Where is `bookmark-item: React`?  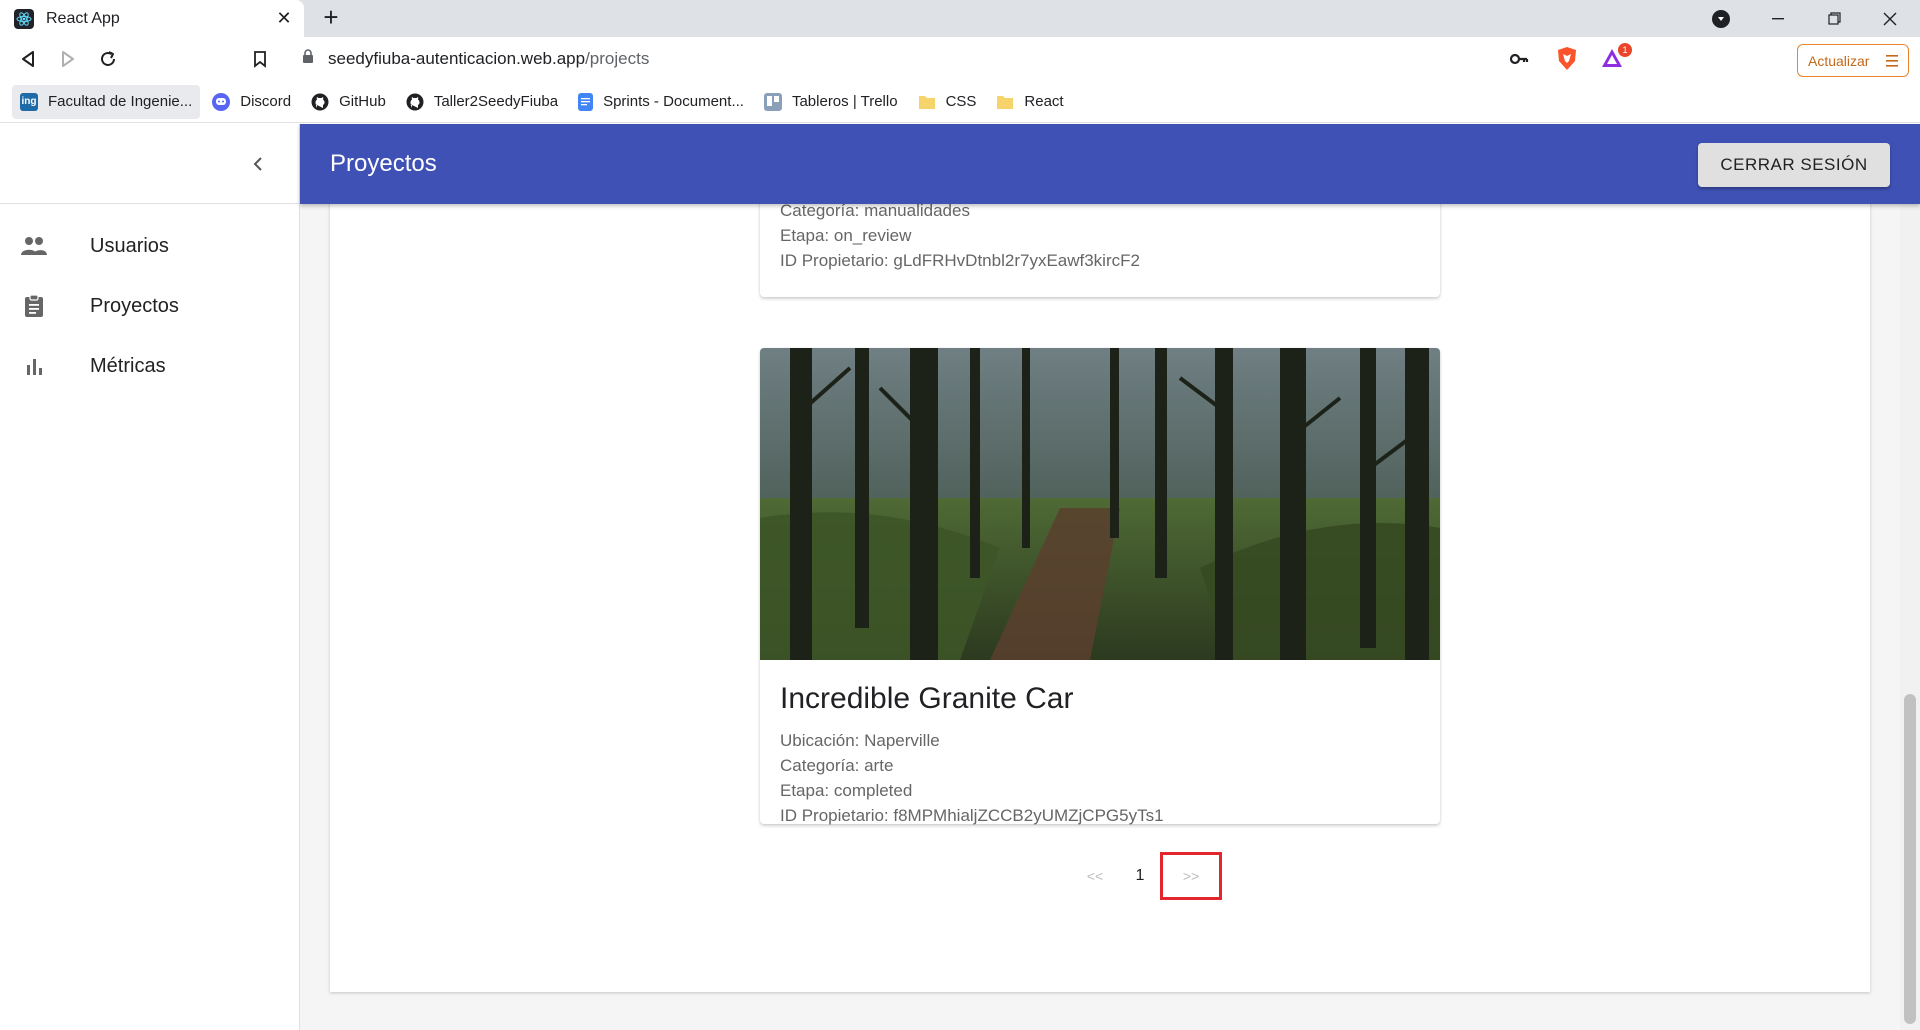
bookmark-item: React is located at coordinates (1029, 102).